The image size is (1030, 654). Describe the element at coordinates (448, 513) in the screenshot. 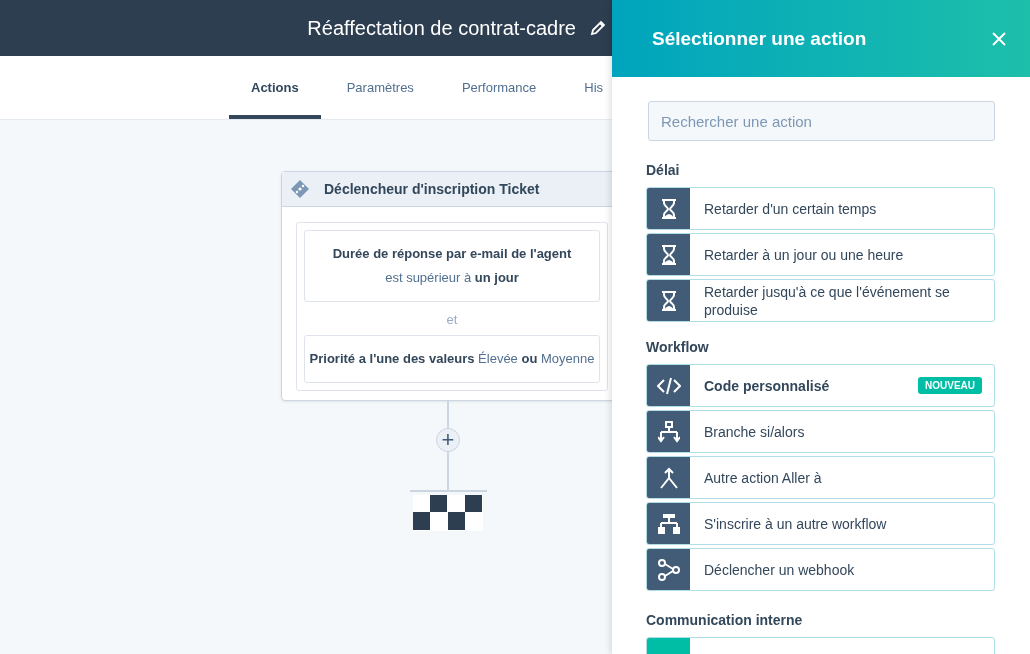

I see `finish-flag-icon` at that location.